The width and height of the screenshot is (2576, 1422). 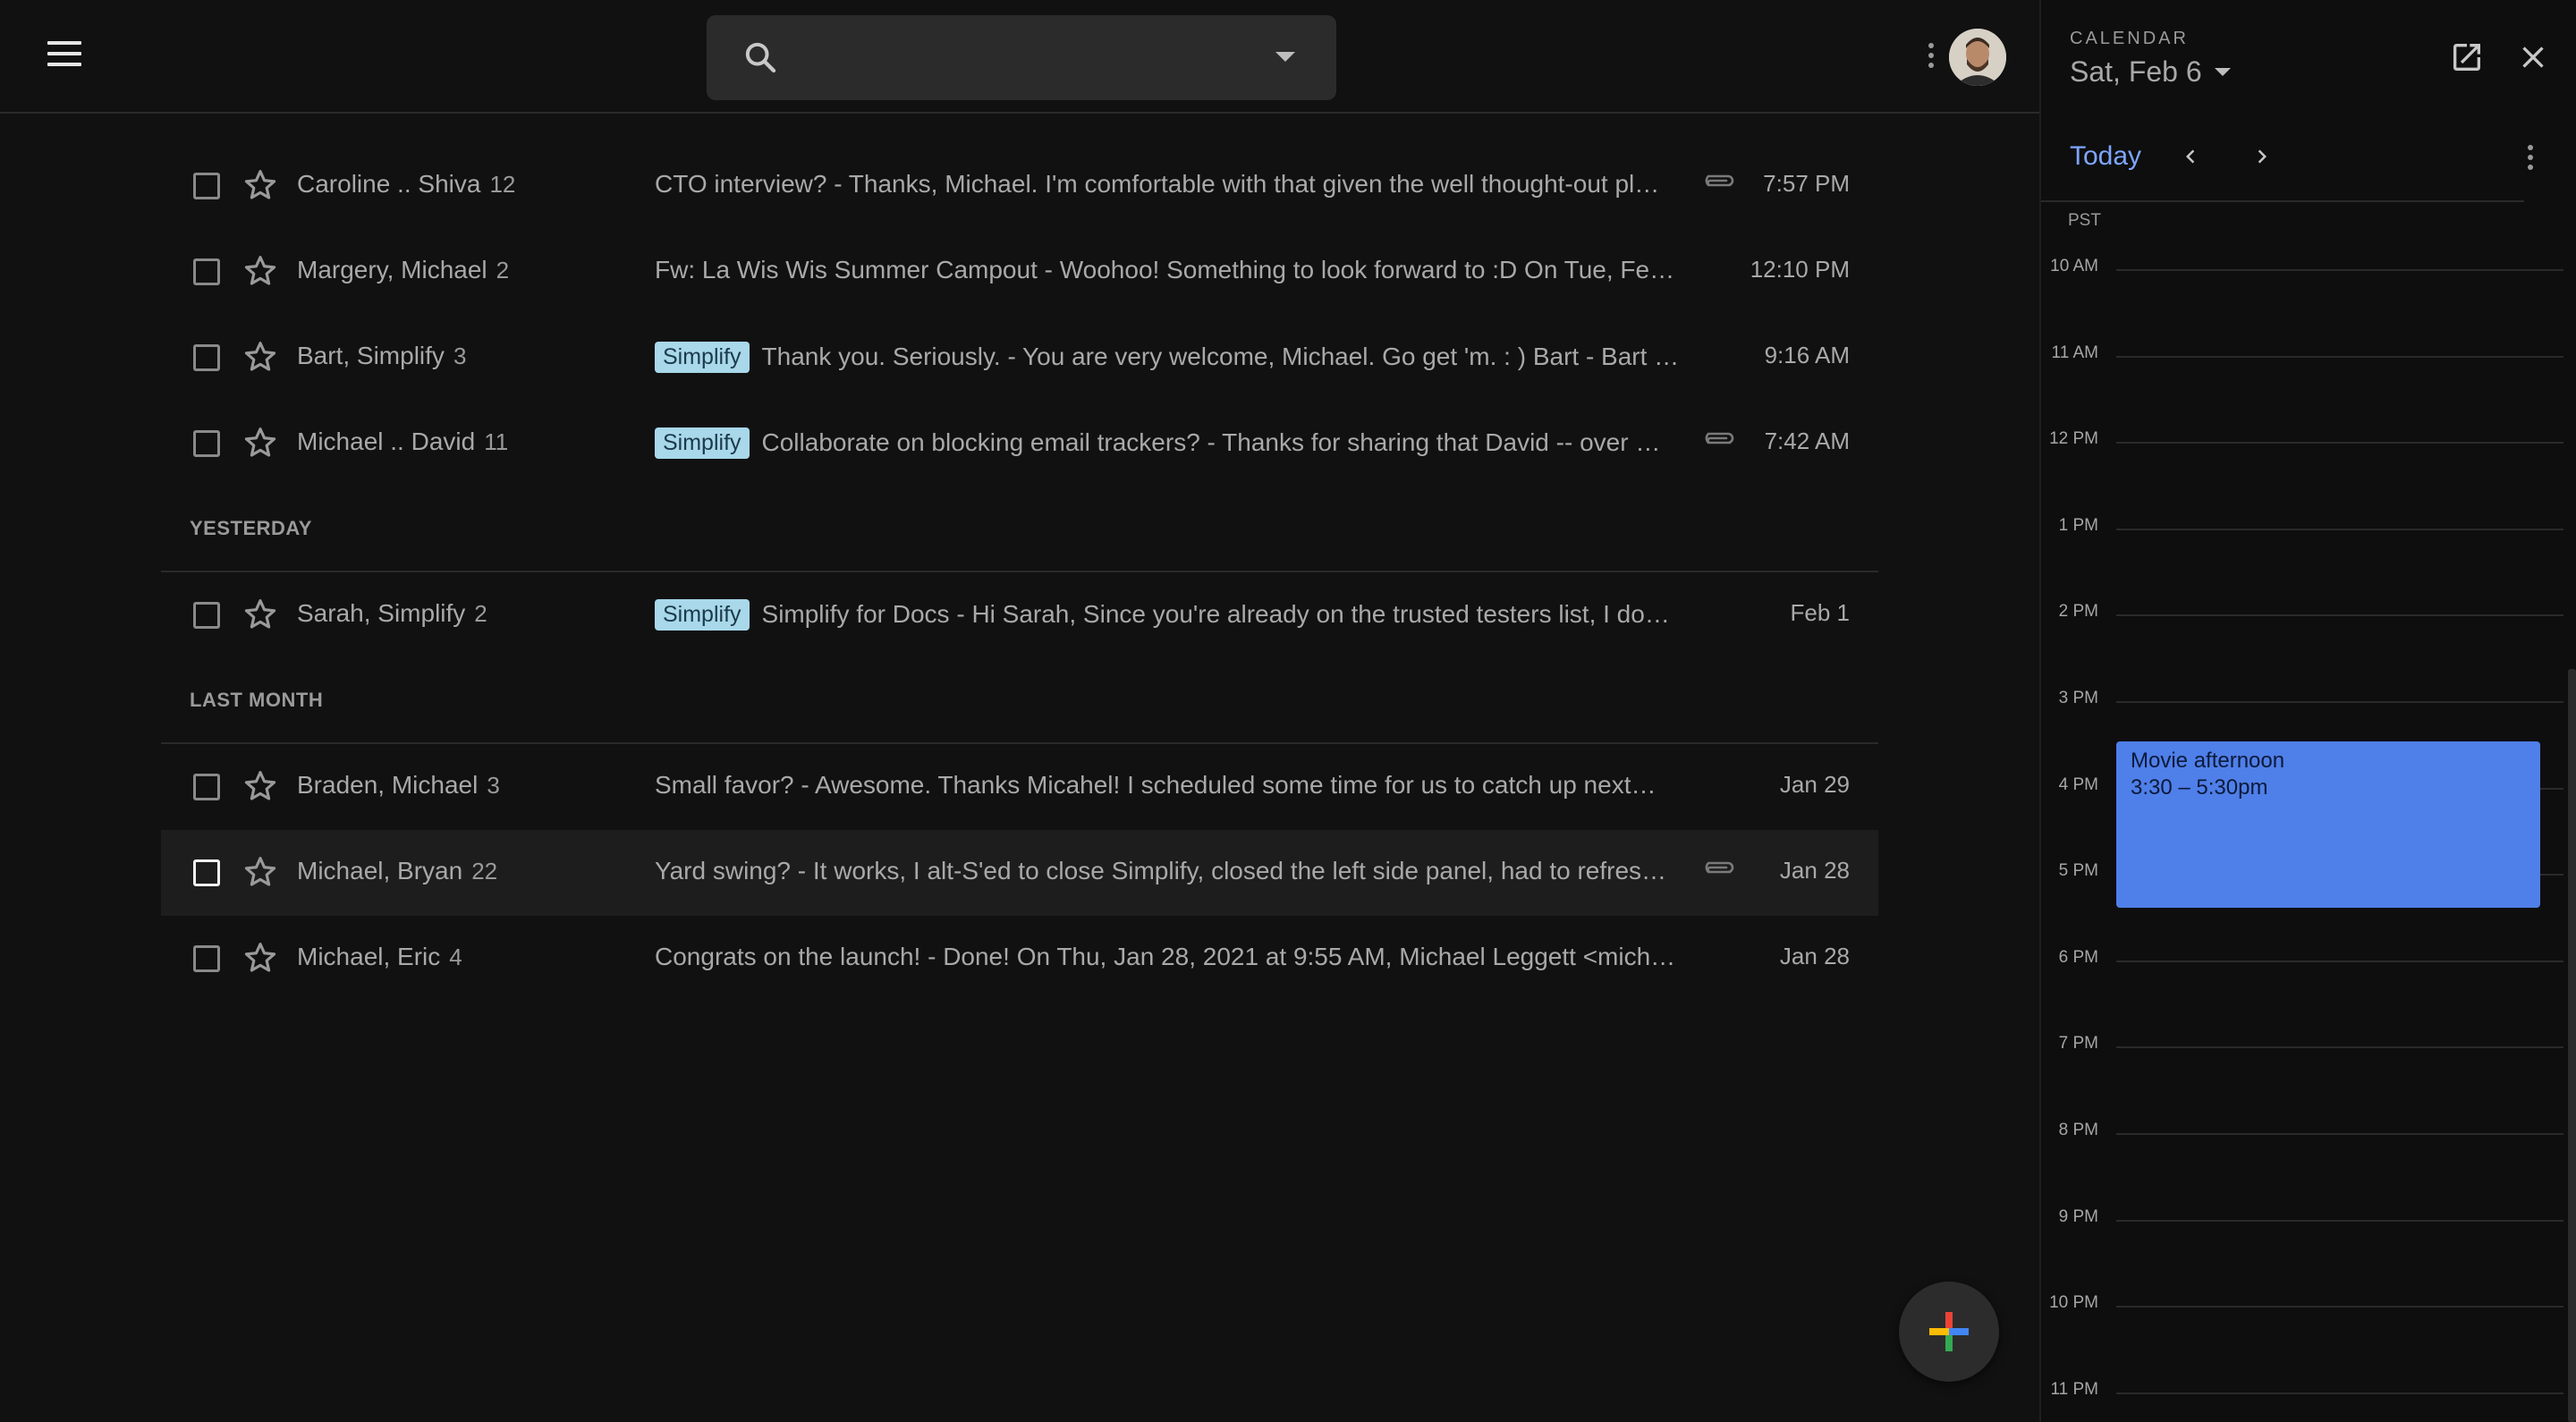 I want to click on hour-row: 11 PM, so click(x=2305, y=1389).